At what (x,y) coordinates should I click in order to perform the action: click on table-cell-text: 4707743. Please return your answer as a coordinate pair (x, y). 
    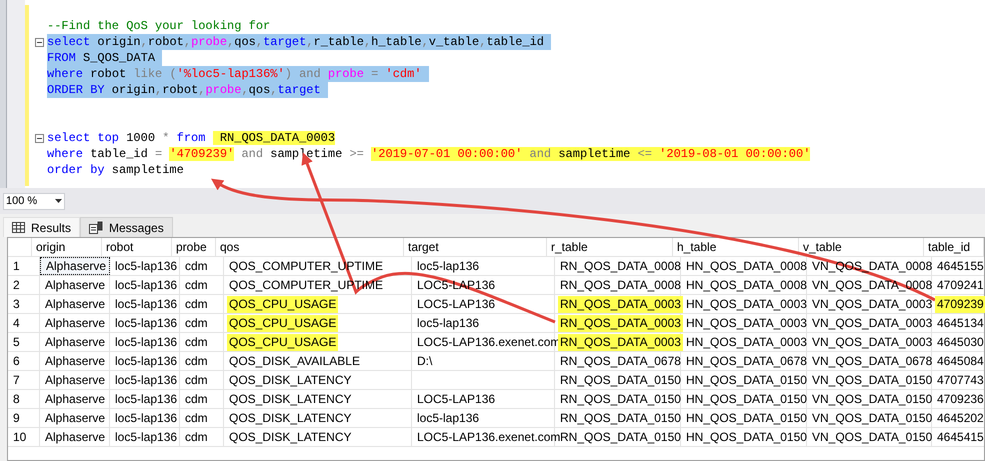
    Looking at the image, I should click on (960, 380).